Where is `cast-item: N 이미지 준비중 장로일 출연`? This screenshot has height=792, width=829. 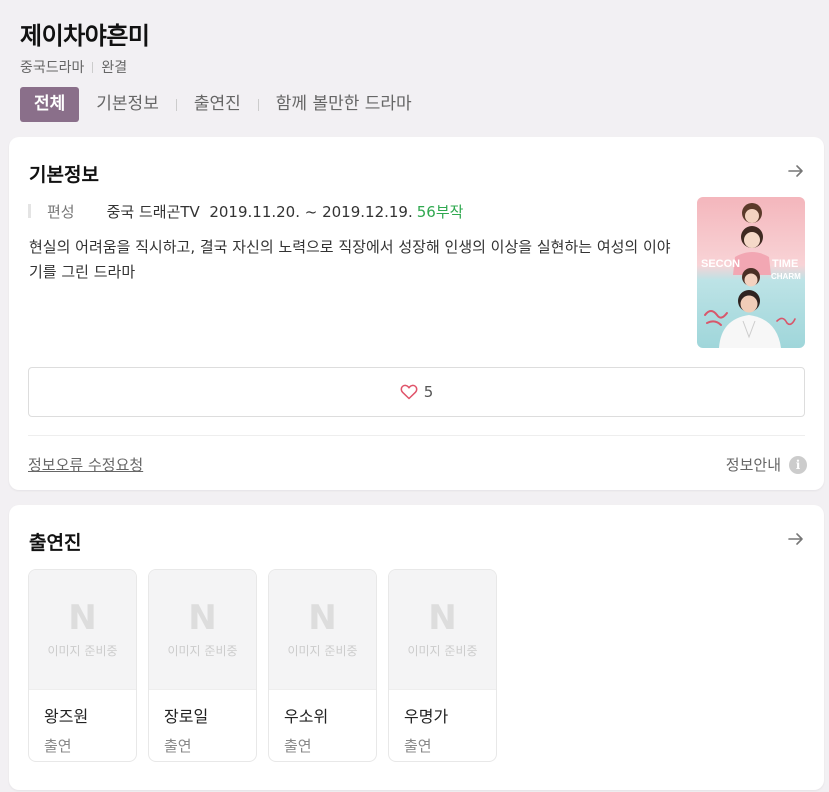 cast-item: N 이미지 준비중 장로일 출연 is located at coordinates (202, 665).